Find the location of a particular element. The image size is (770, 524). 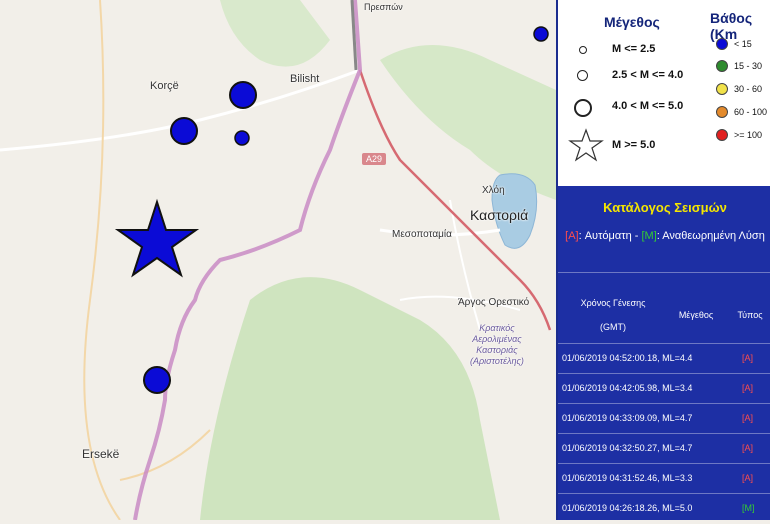

event-info: 01/06/2019 04:42:05.98, ML=3.4 is located at coordinates (627, 388).